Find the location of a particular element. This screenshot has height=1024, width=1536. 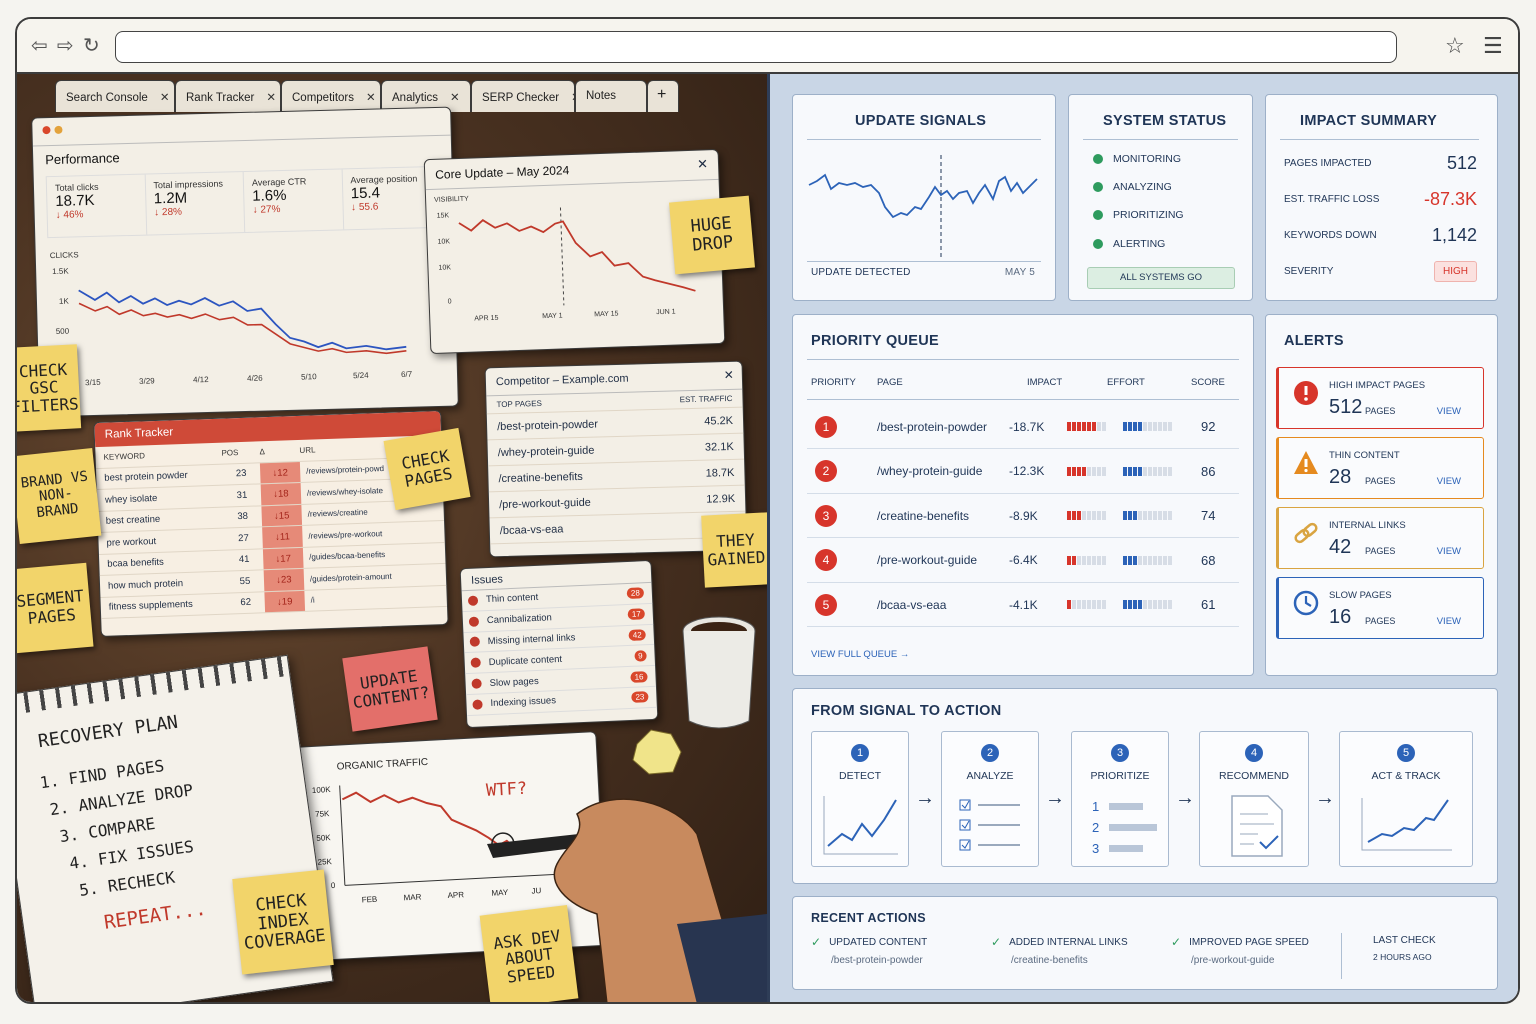

tab-label: Rank Tracker is located at coordinates (220, 98).